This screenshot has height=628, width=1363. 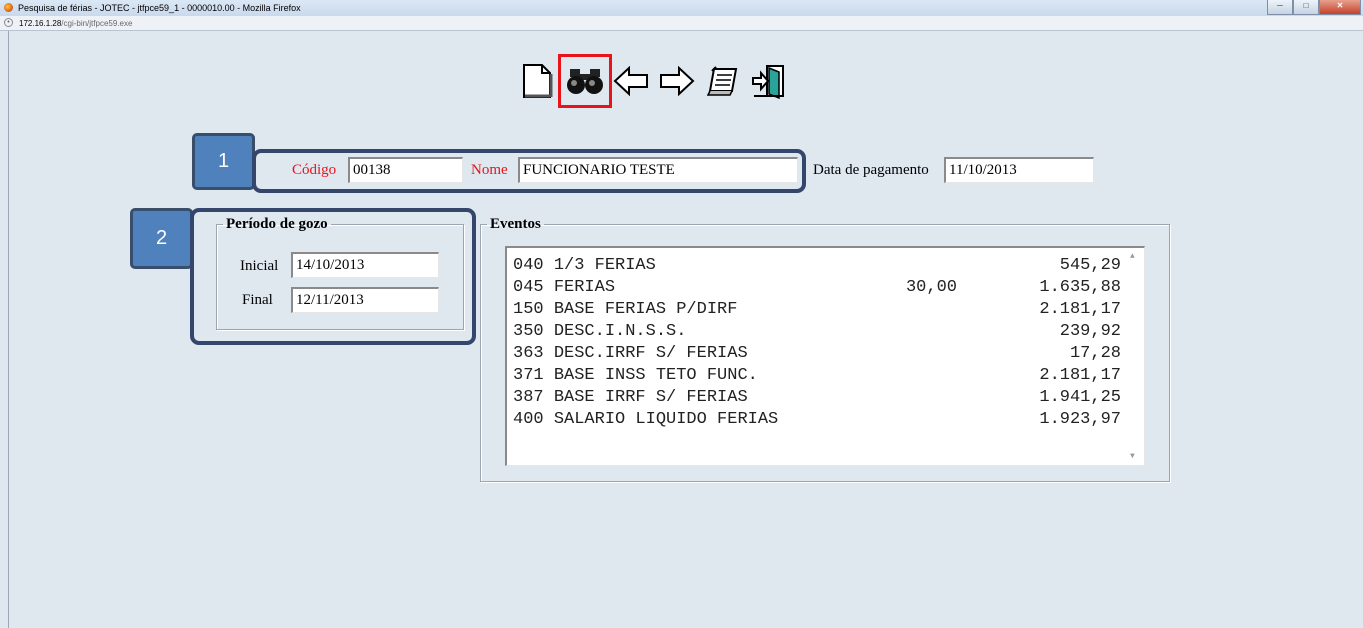 I want to click on firefox-icon, so click(x=8, y=7).